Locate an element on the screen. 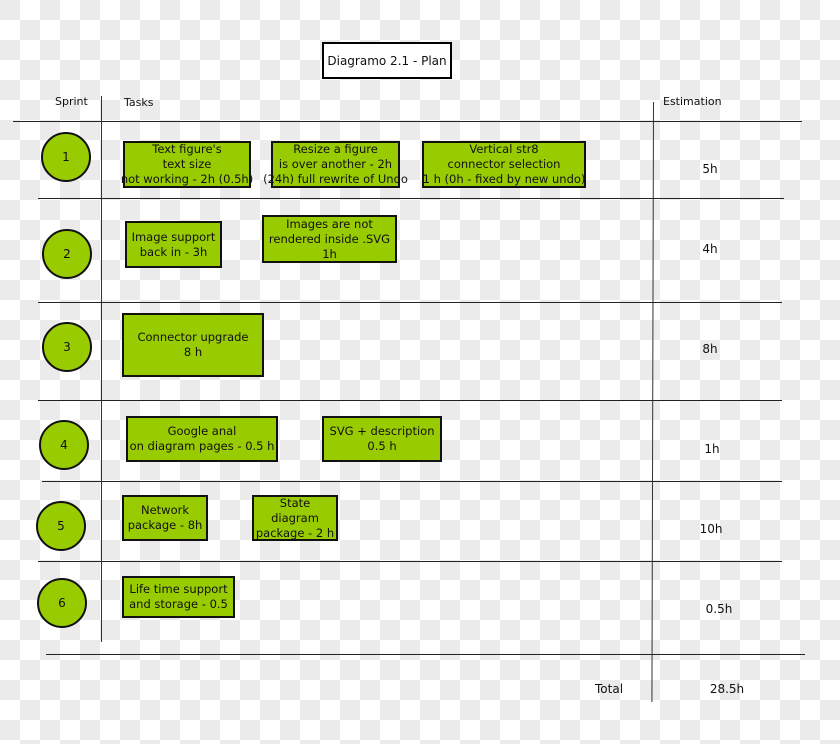  estimation-value: 5h is located at coordinates (710, 169).